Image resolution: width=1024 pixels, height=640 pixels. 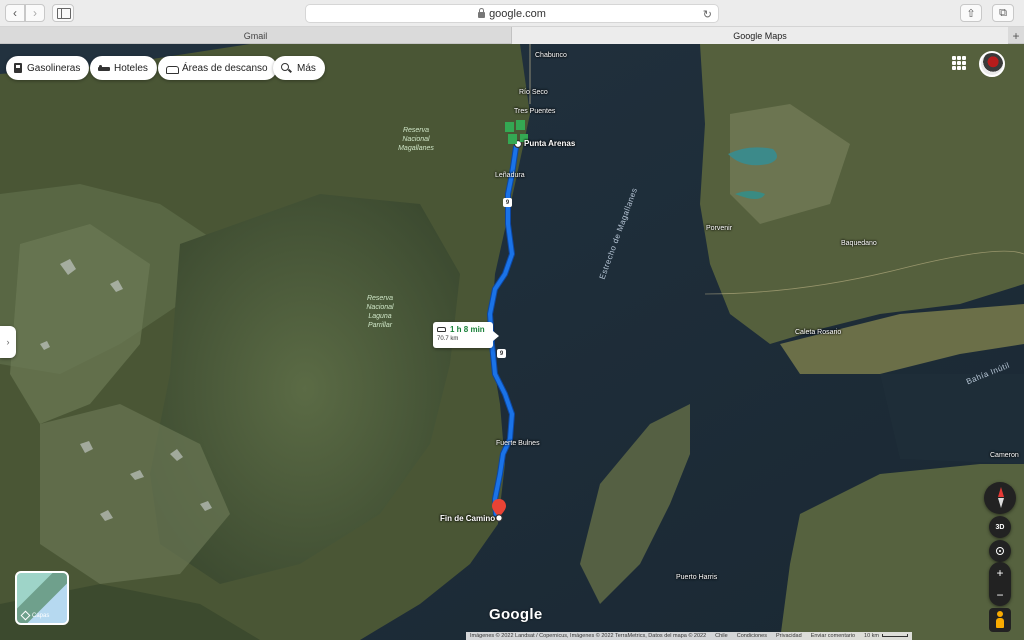 What do you see at coordinates (510, 175) in the screenshot?
I see `place-label: Leñadura` at bounding box center [510, 175].